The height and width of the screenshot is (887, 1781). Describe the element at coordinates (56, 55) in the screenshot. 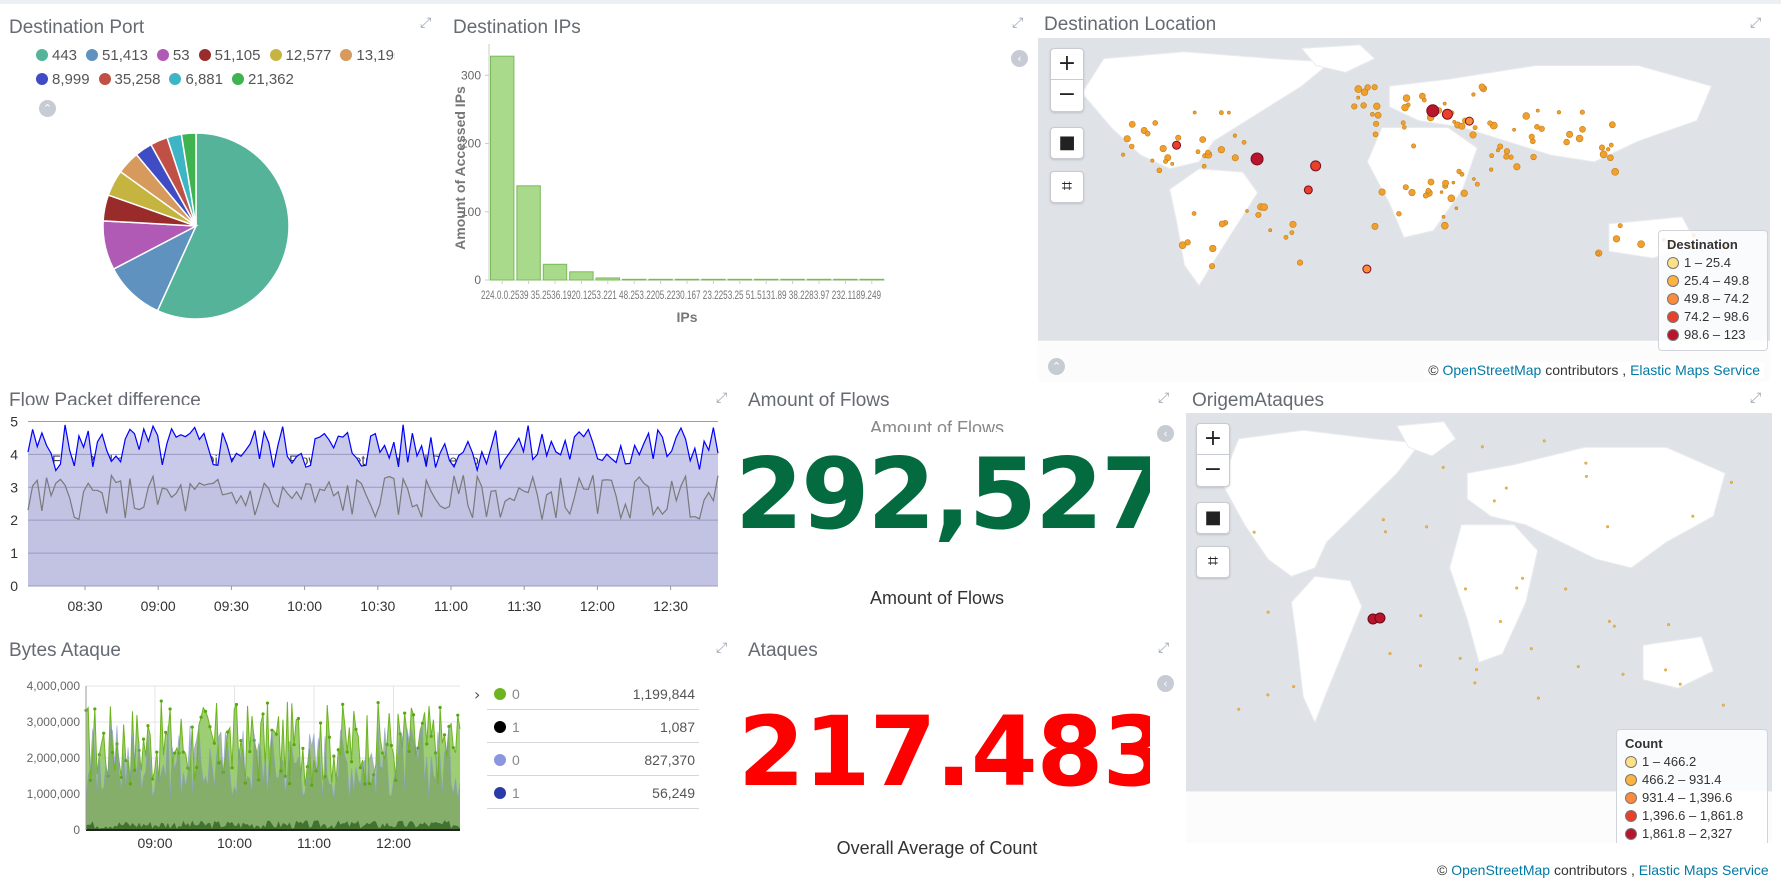

I see `legend-item: 443` at that location.